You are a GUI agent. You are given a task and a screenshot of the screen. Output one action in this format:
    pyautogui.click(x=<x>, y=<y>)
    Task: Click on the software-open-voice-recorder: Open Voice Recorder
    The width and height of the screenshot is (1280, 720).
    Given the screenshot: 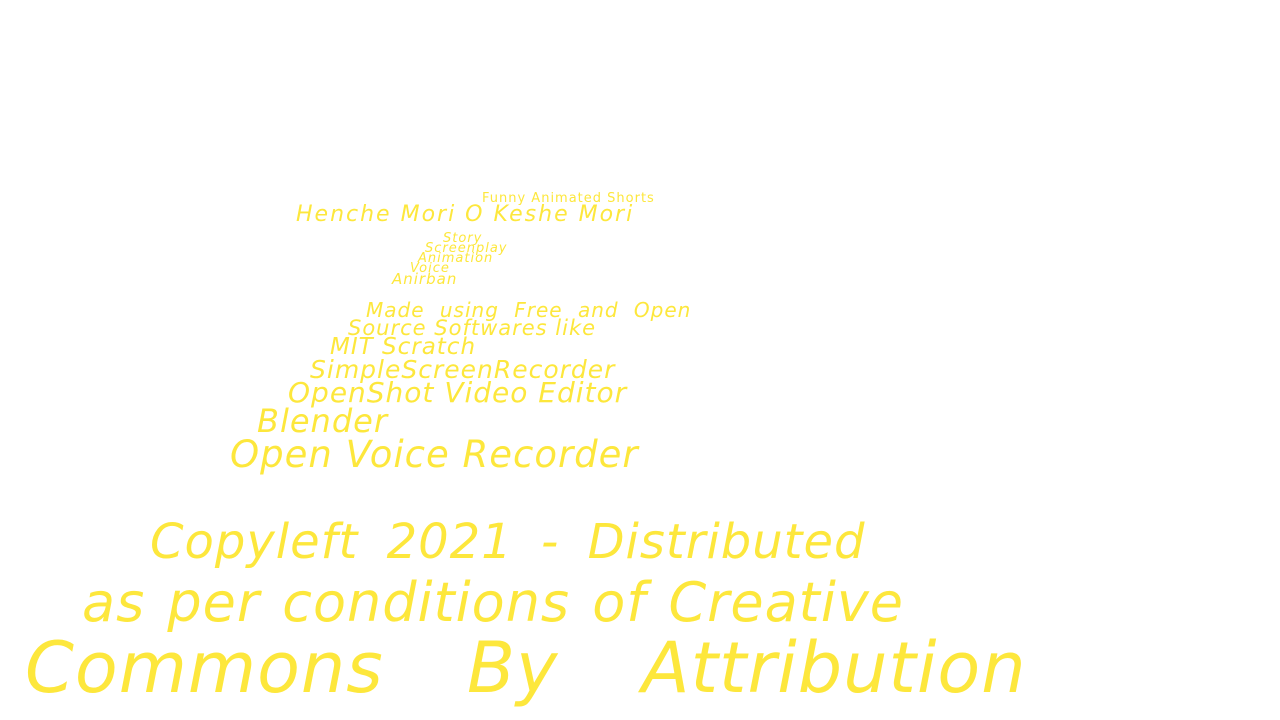 What is the action you would take?
    pyautogui.click(x=434, y=454)
    